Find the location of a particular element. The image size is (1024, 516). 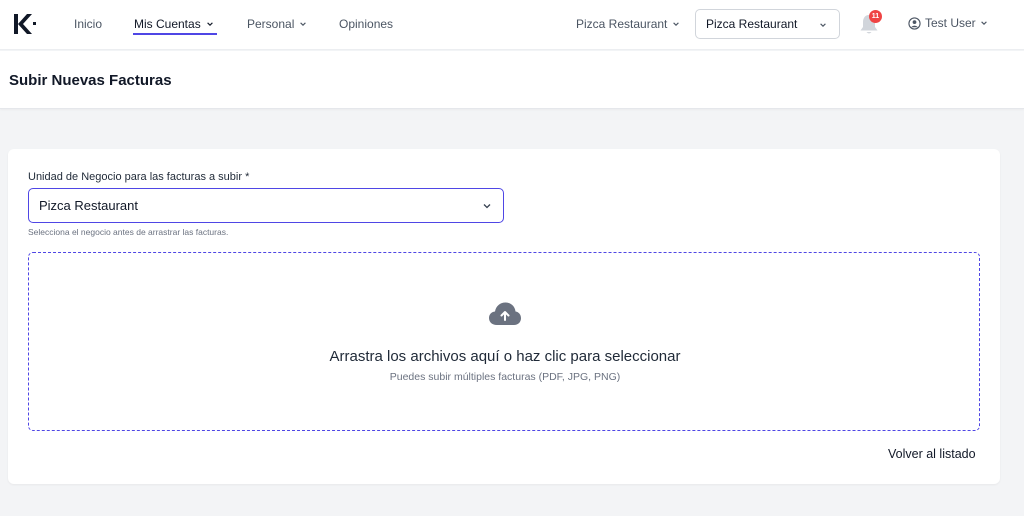

nav-item-label: Inicio is located at coordinates (88, 24).